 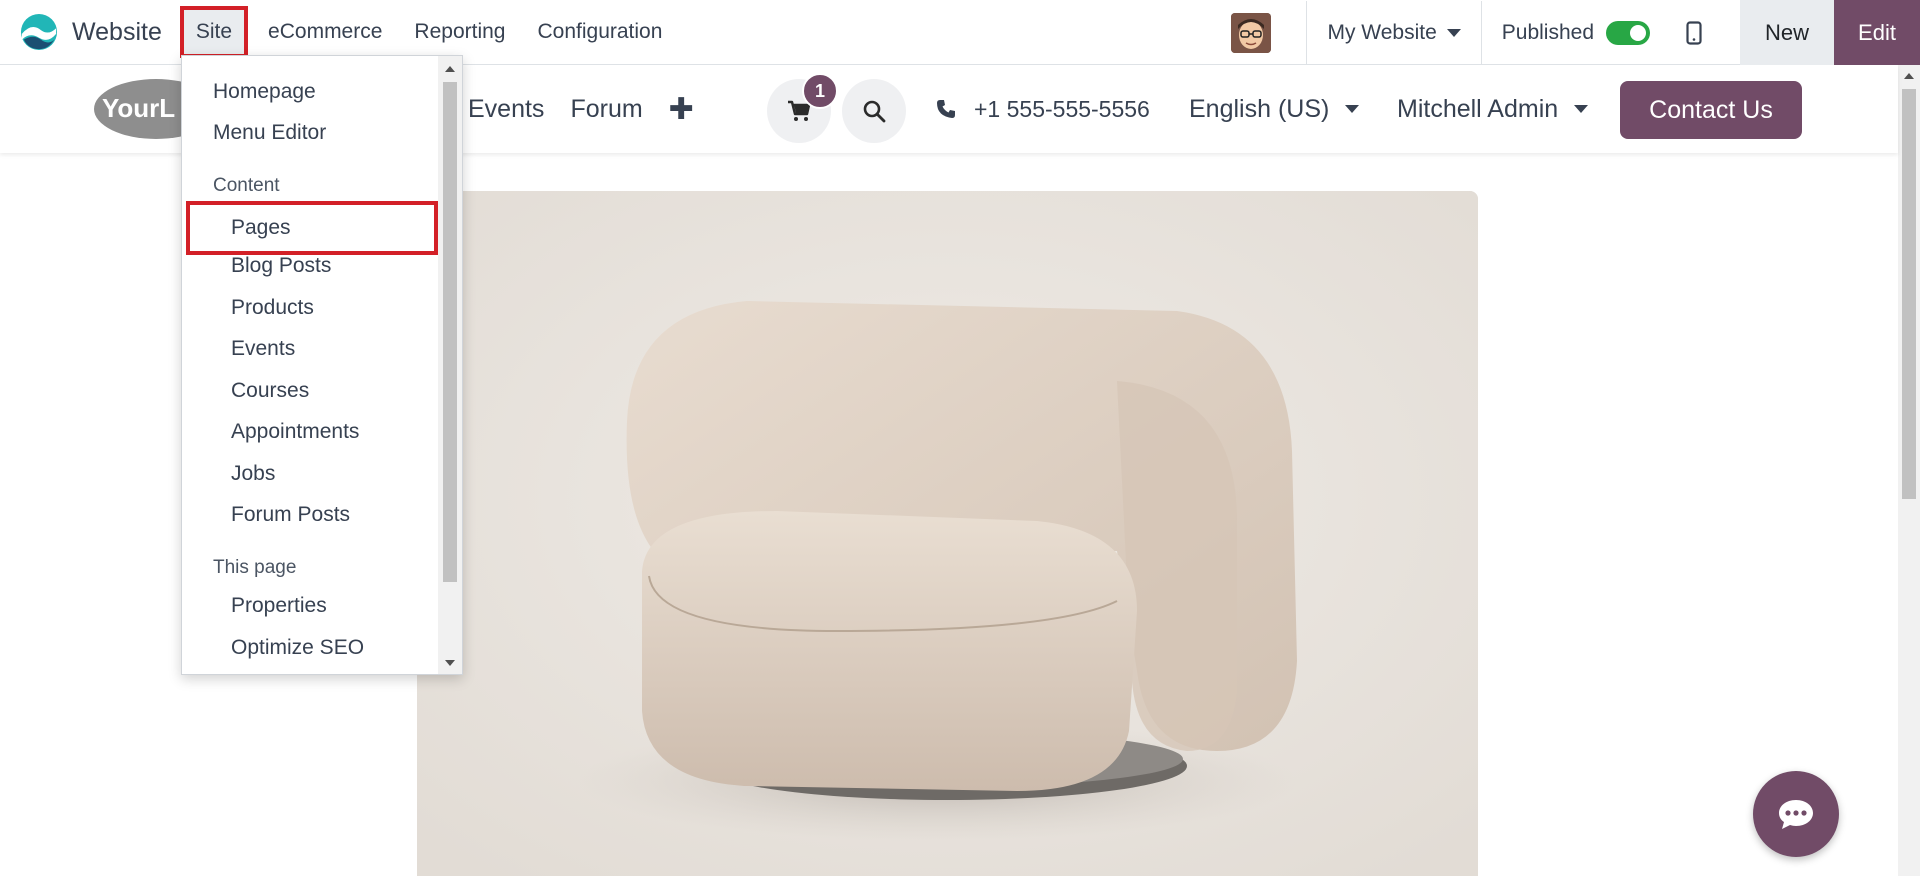 What do you see at coordinates (946, 109) in the screenshot?
I see `phone-icon` at bounding box center [946, 109].